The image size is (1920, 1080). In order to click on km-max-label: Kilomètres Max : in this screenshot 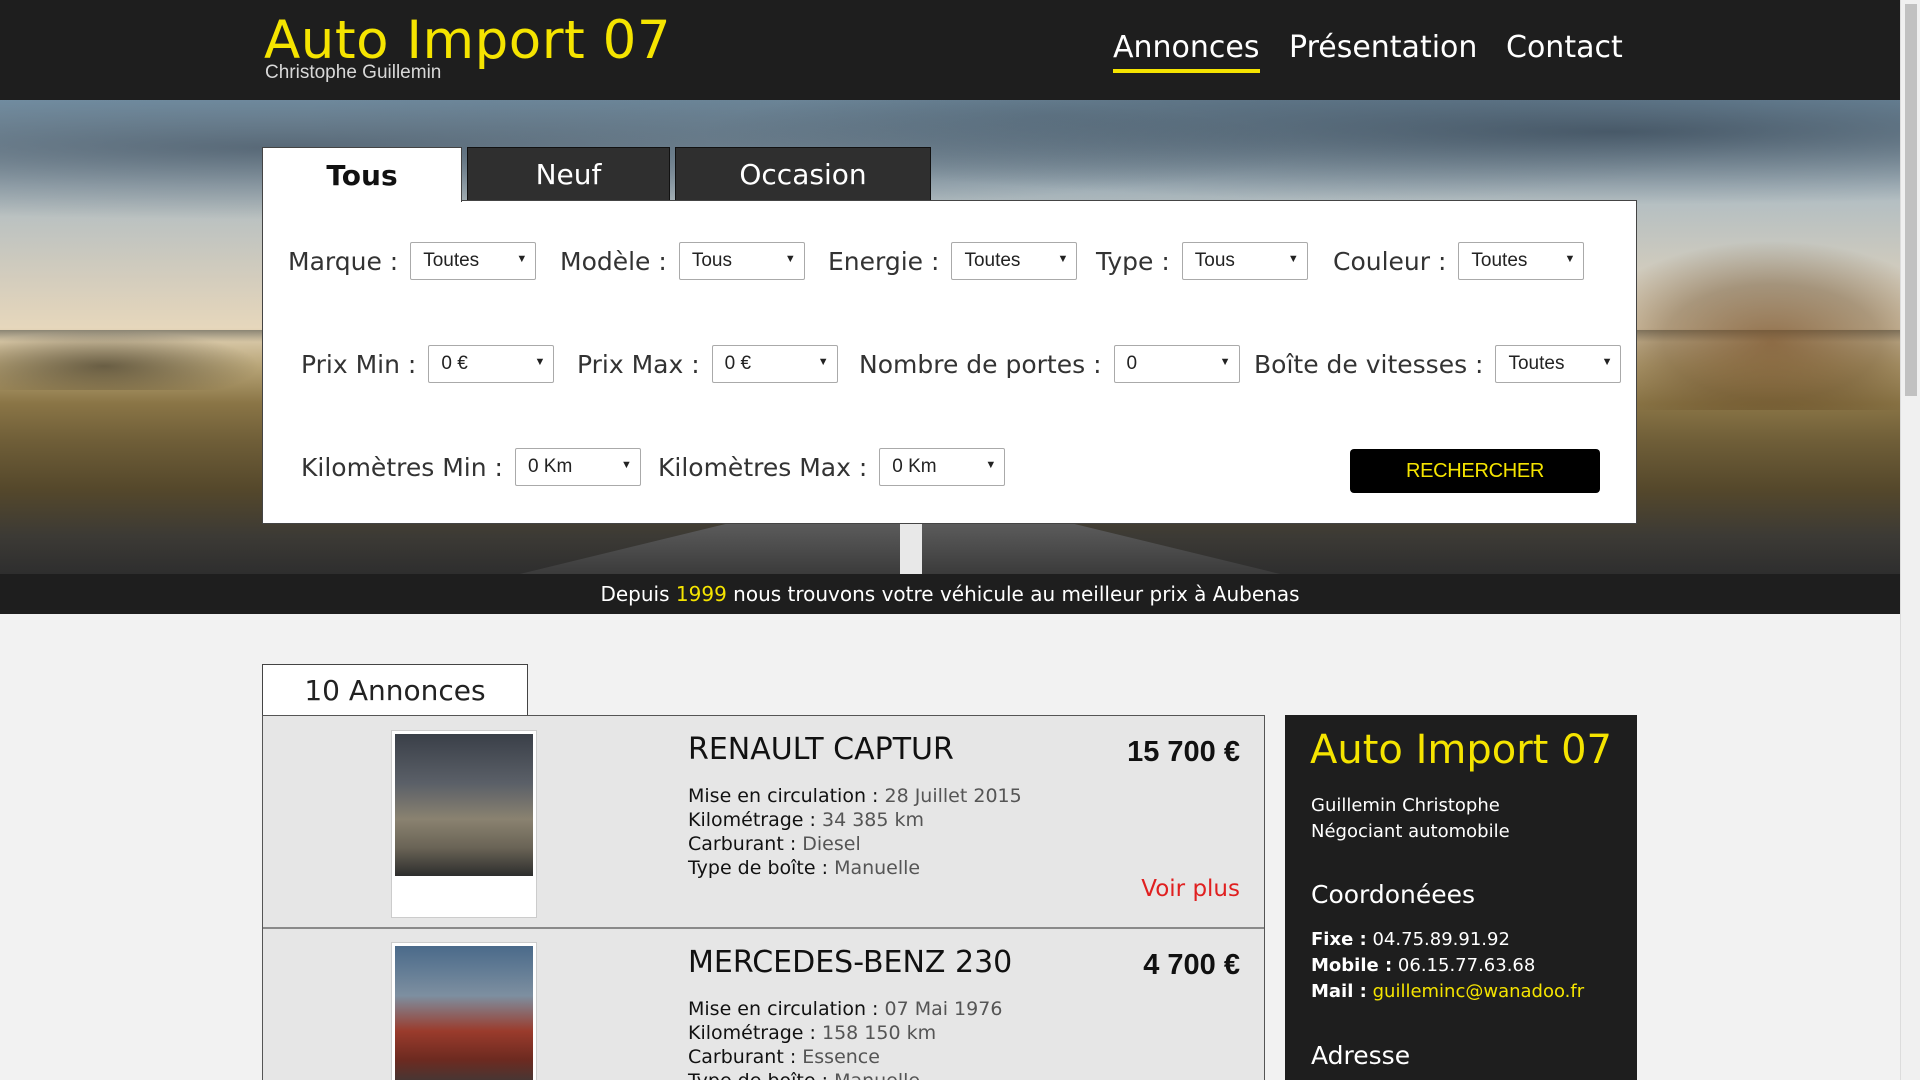, I will do `click(763, 467)`.